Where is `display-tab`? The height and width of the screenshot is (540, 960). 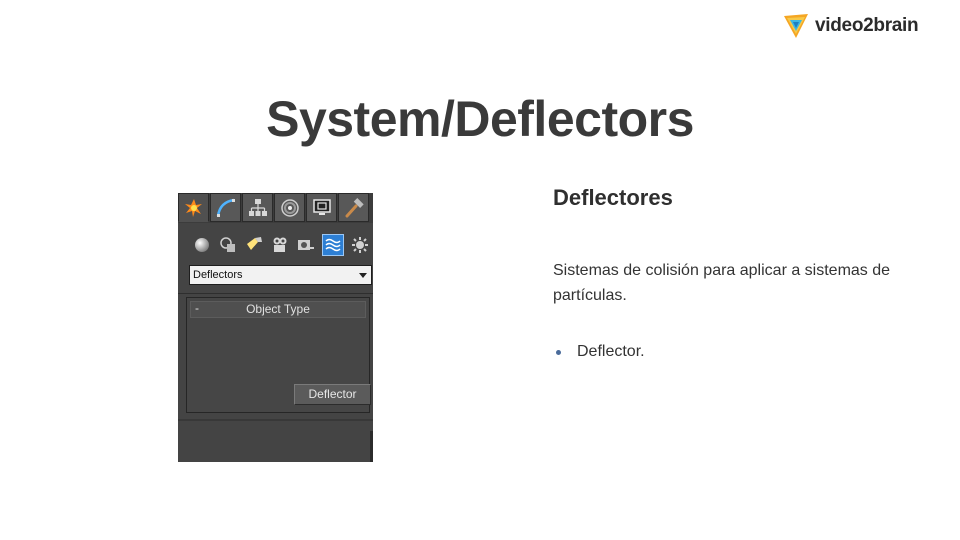 display-tab is located at coordinates (321, 207).